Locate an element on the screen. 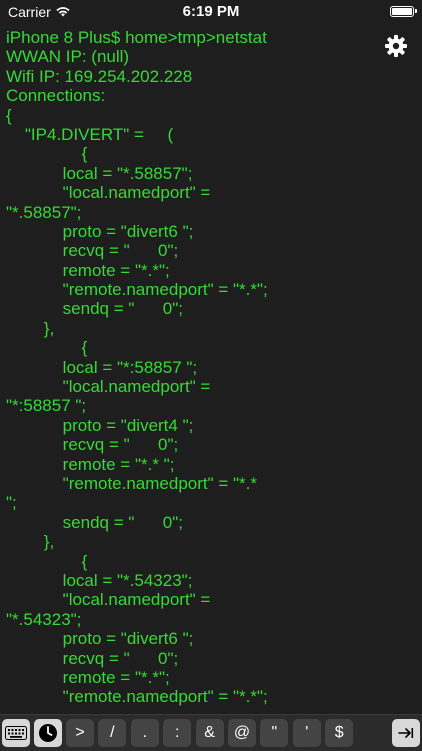  status-bar: Carrier 6:19 PM is located at coordinates (211, 13).